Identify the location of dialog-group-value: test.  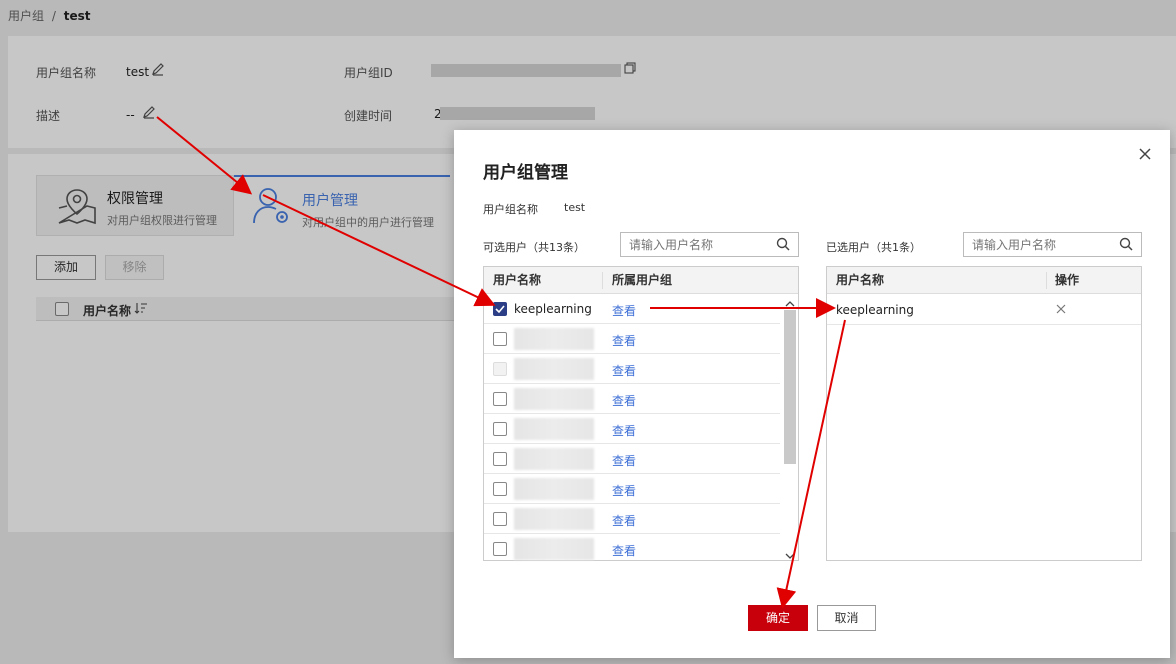
(575, 207).